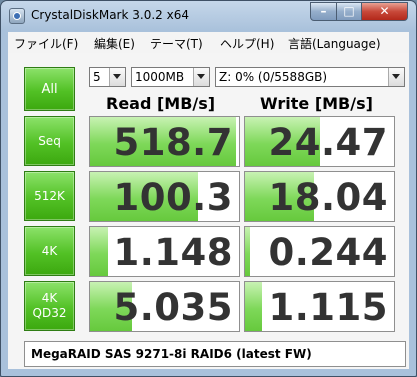 The height and width of the screenshot is (377, 417). What do you see at coordinates (99, 251) in the screenshot?
I see `read-bar` at bounding box center [99, 251].